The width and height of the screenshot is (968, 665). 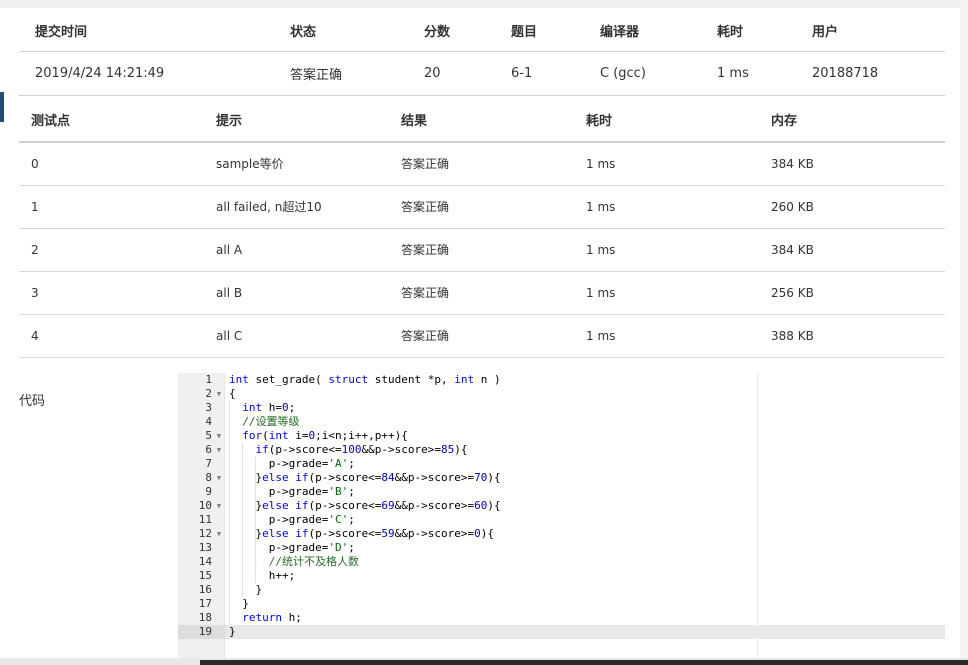 I want to click on case-memory: 260 KB, so click(x=852, y=207).